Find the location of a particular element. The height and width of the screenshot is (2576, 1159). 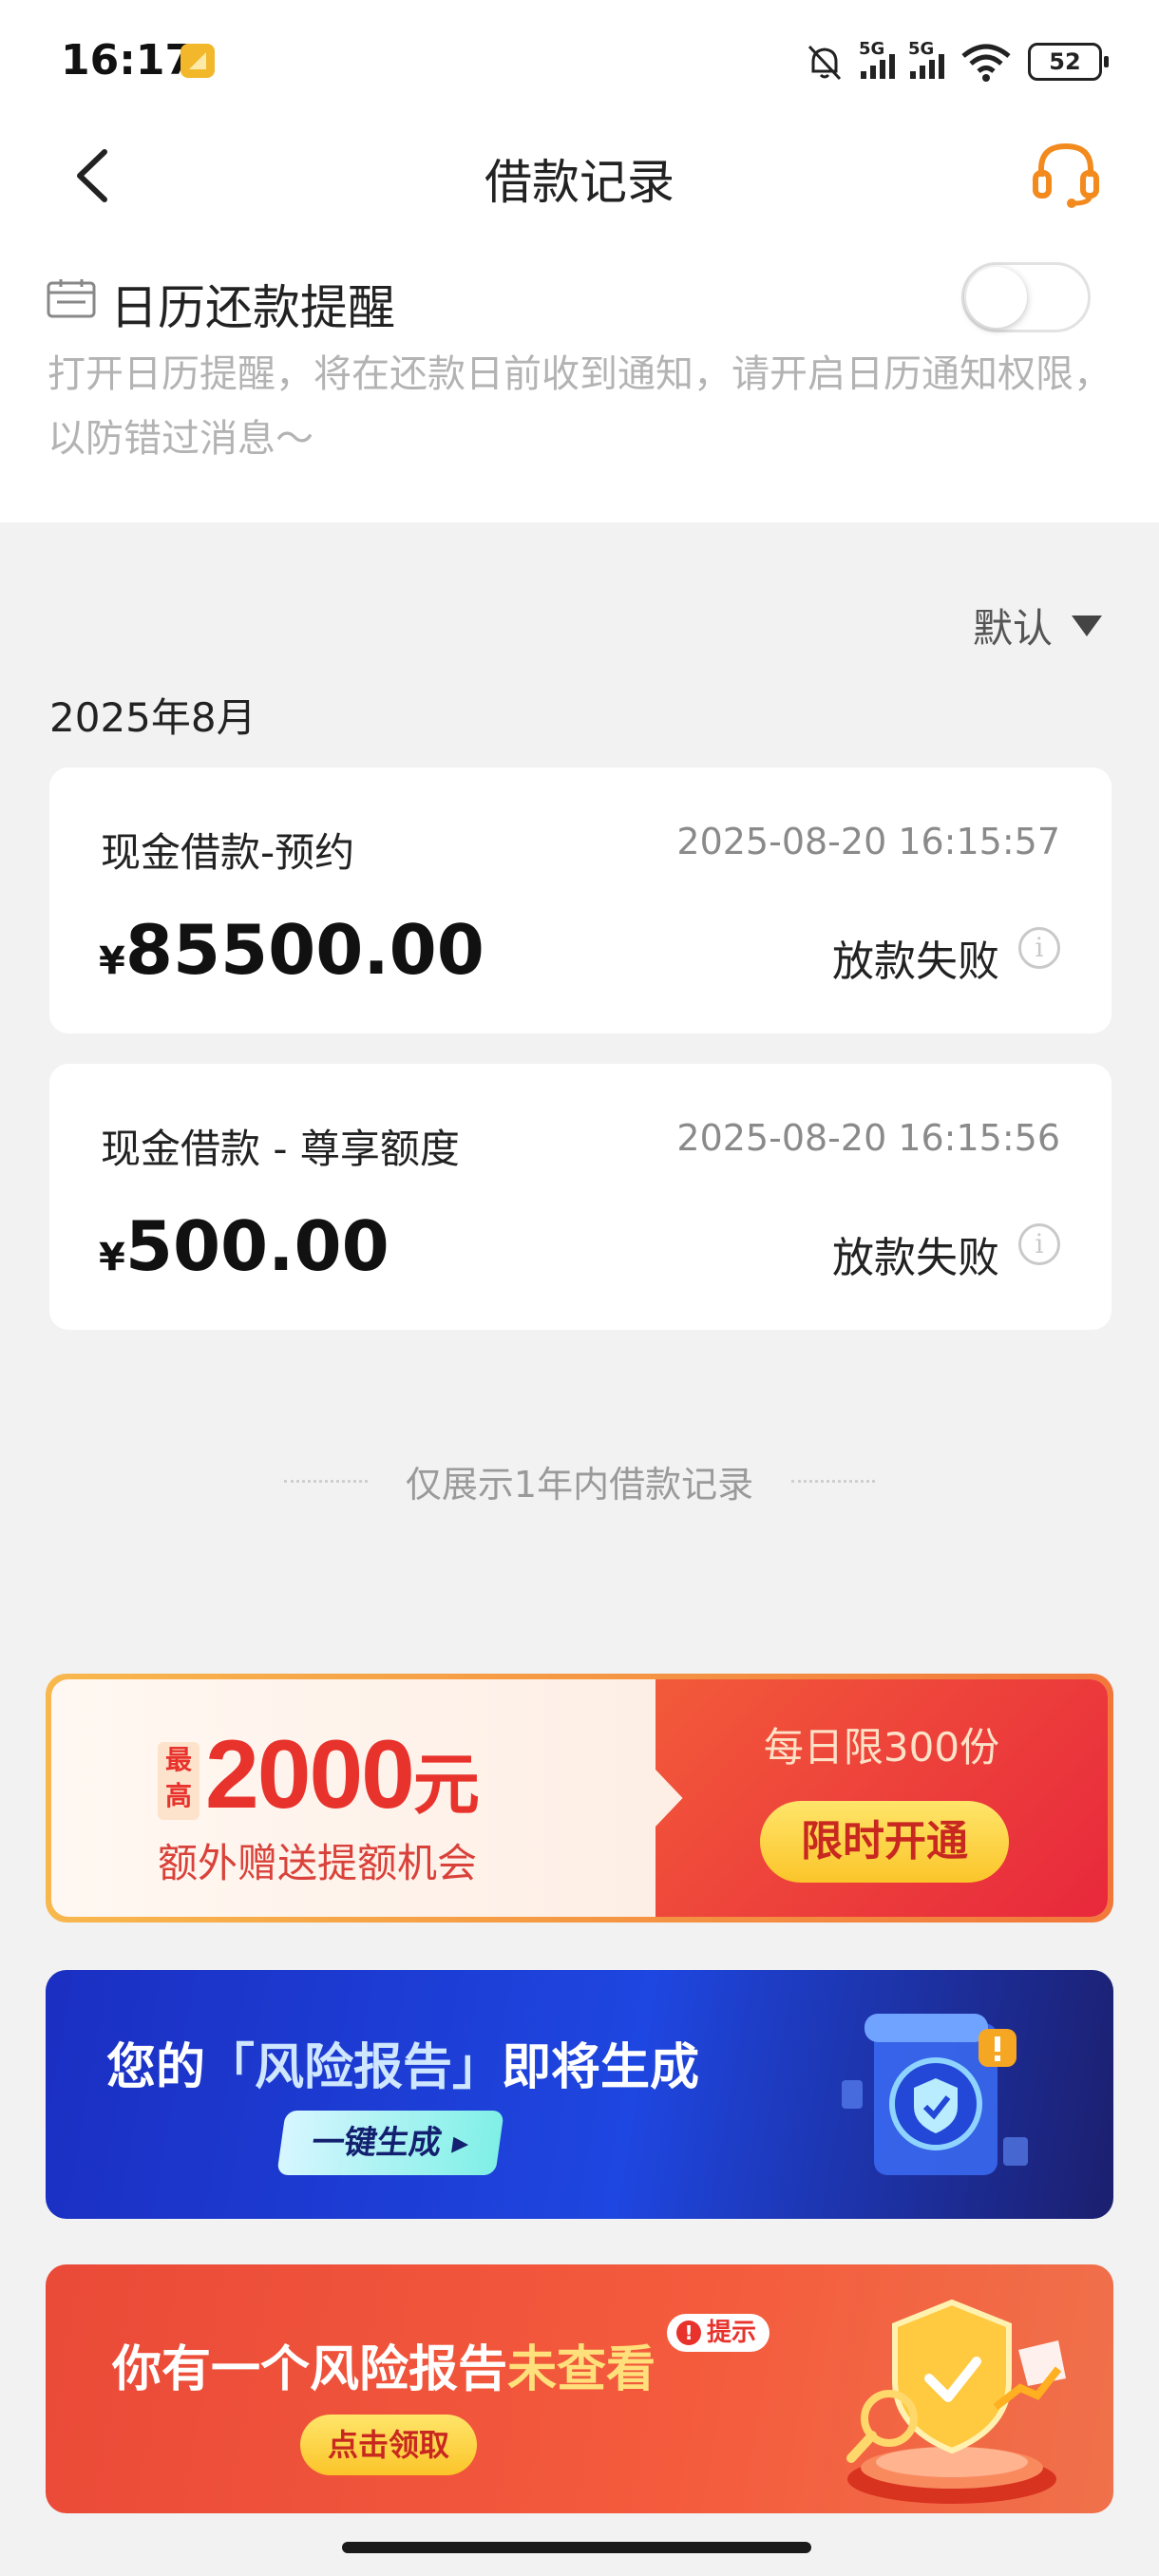

status-time: 16:17 is located at coordinates (128, 60).